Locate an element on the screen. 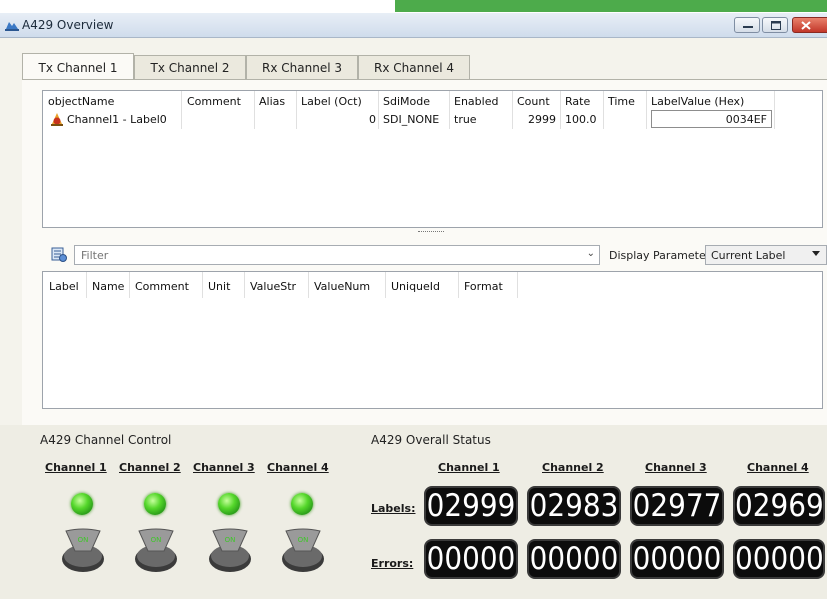 This screenshot has width=827, height=599. header-enabled: Enabled is located at coordinates (476, 101).